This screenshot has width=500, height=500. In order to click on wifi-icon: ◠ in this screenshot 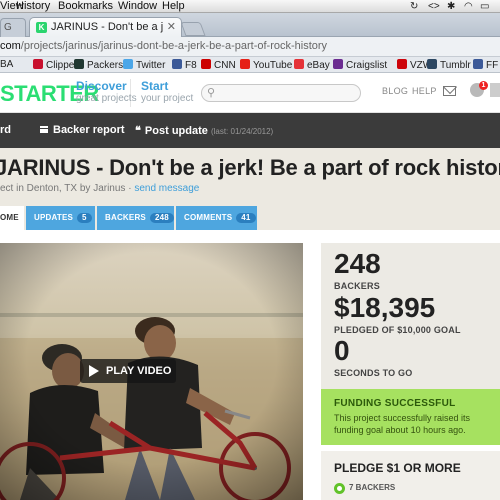, I will do `click(468, 6)`.